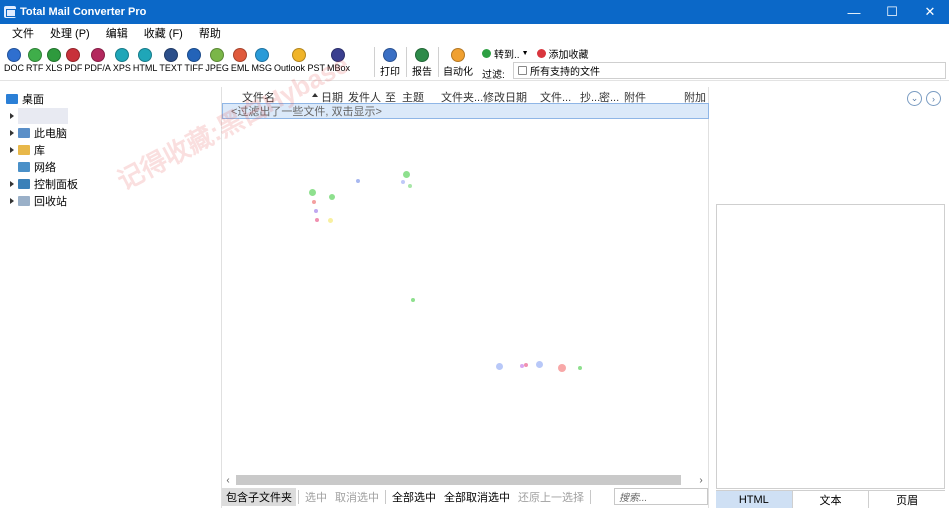 This screenshot has width=949, height=510. I want to click on menu-help: 帮助, so click(210, 33).